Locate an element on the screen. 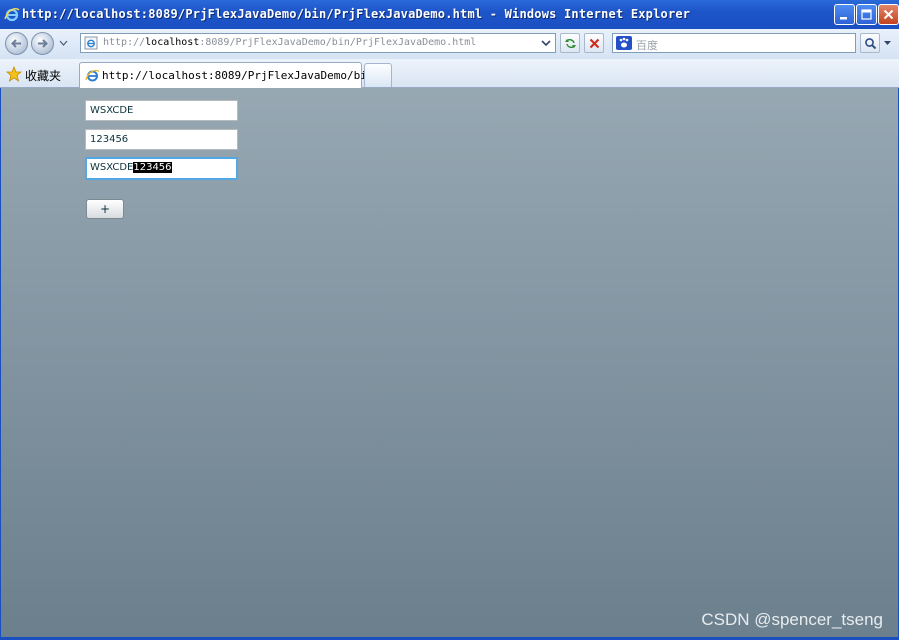 The image size is (899, 640). watermark: CSDN @spencer_tseng is located at coordinates (792, 619).